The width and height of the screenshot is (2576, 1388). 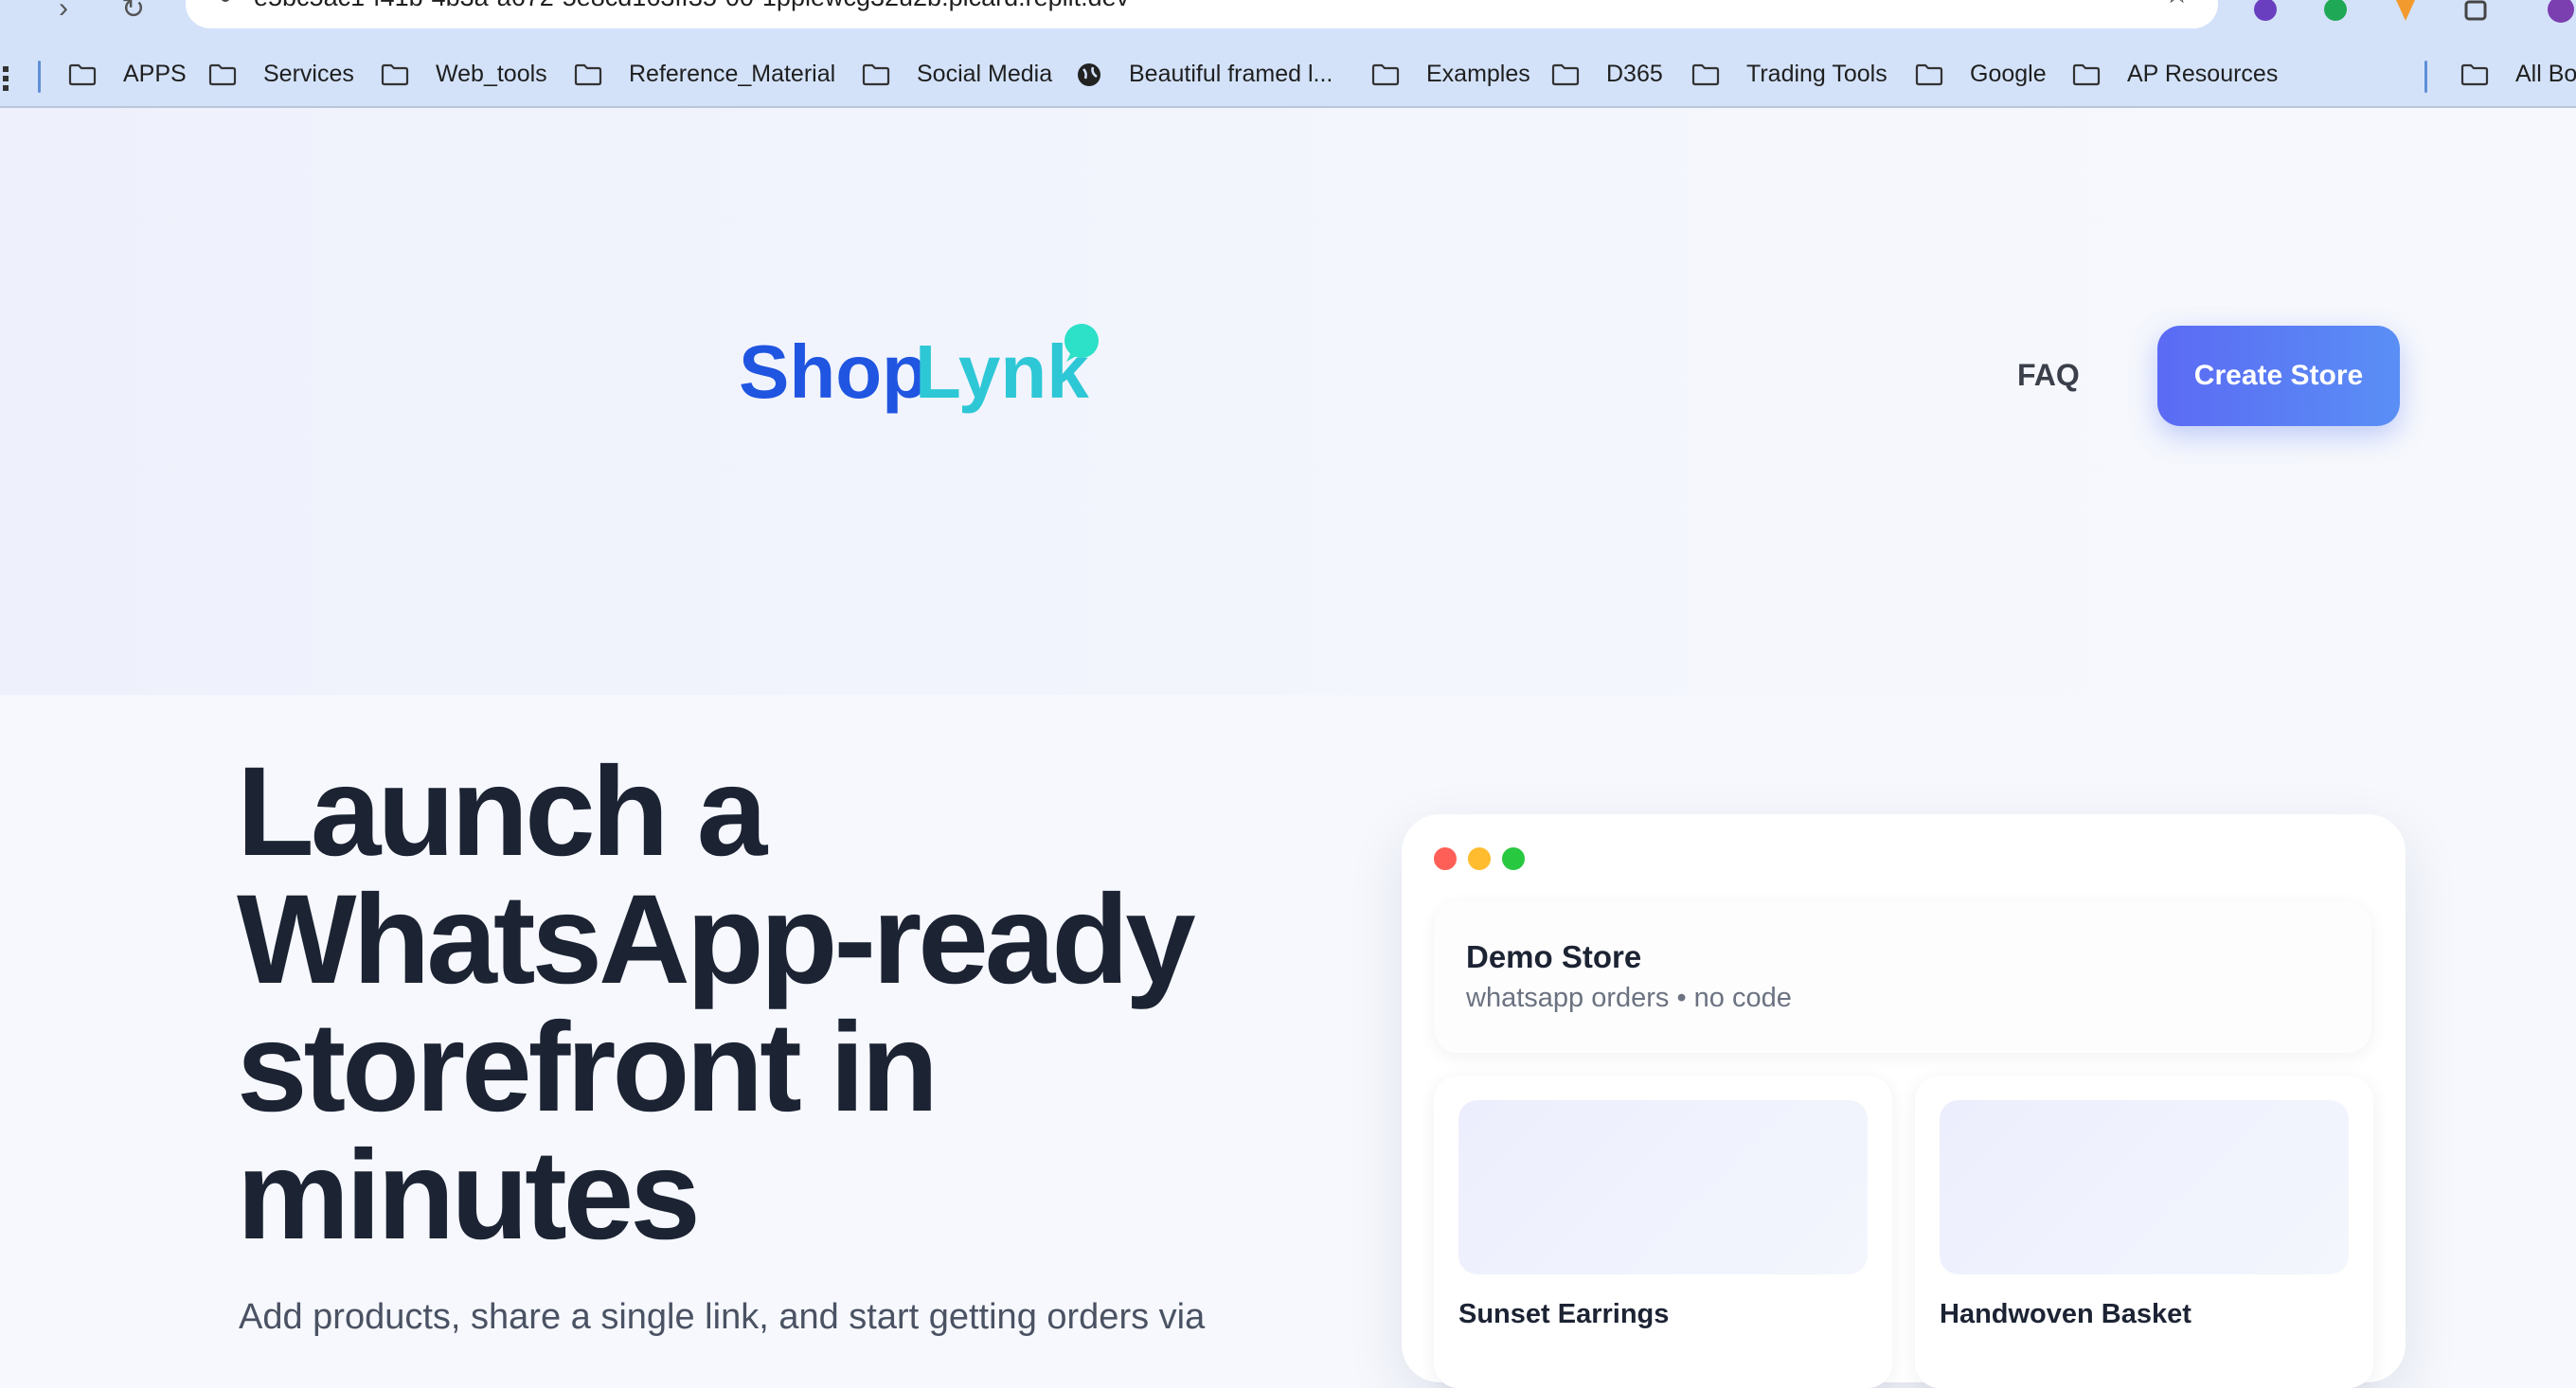 What do you see at coordinates (2065, 1314) in the screenshot?
I see `product-name: Handwoven Basket` at bounding box center [2065, 1314].